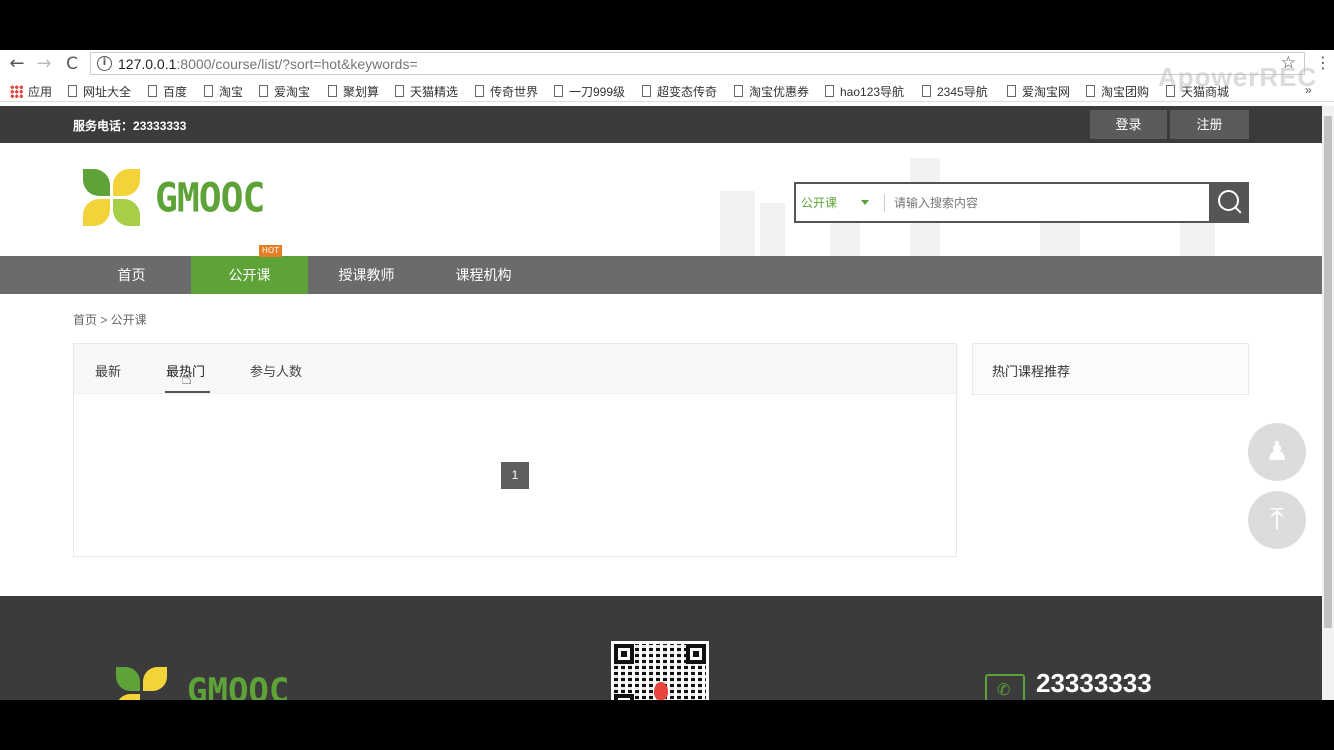 This screenshot has width=1334, height=750. Describe the element at coordinates (297, 64) in the screenshot. I see `url-path: :8000/course/list/?sort=hot&keywords=` at that location.